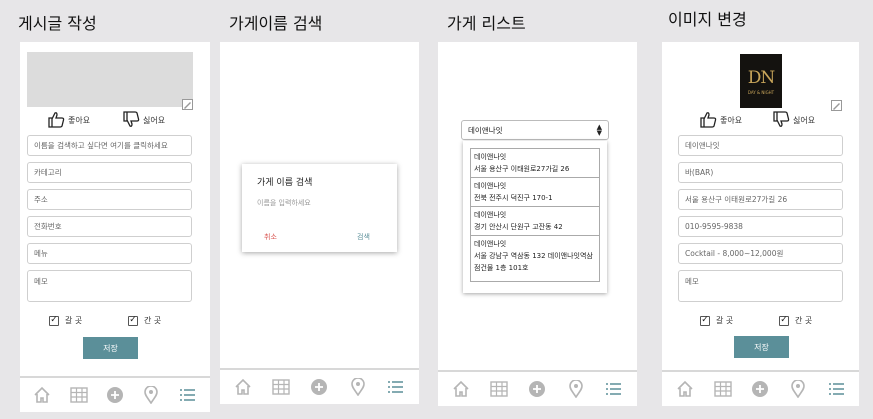  What do you see at coordinates (535, 192) in the screenshot?
I see `store-option: 데이앤나잇 전북 전주시 덕진구 170-1` at bounding box center [535, 192].